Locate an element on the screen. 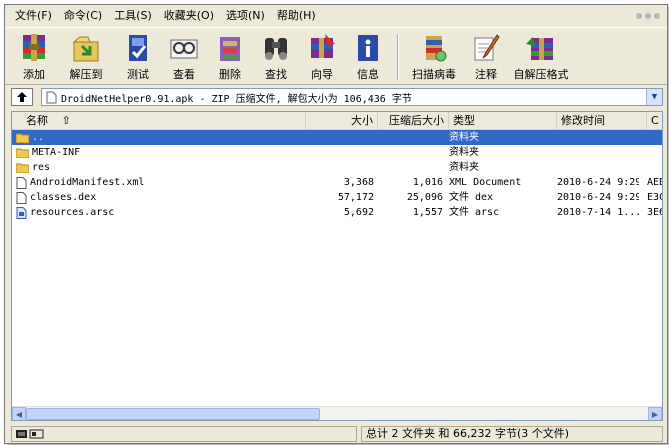  up-arrow-icon is located at coordinates (22, 97).